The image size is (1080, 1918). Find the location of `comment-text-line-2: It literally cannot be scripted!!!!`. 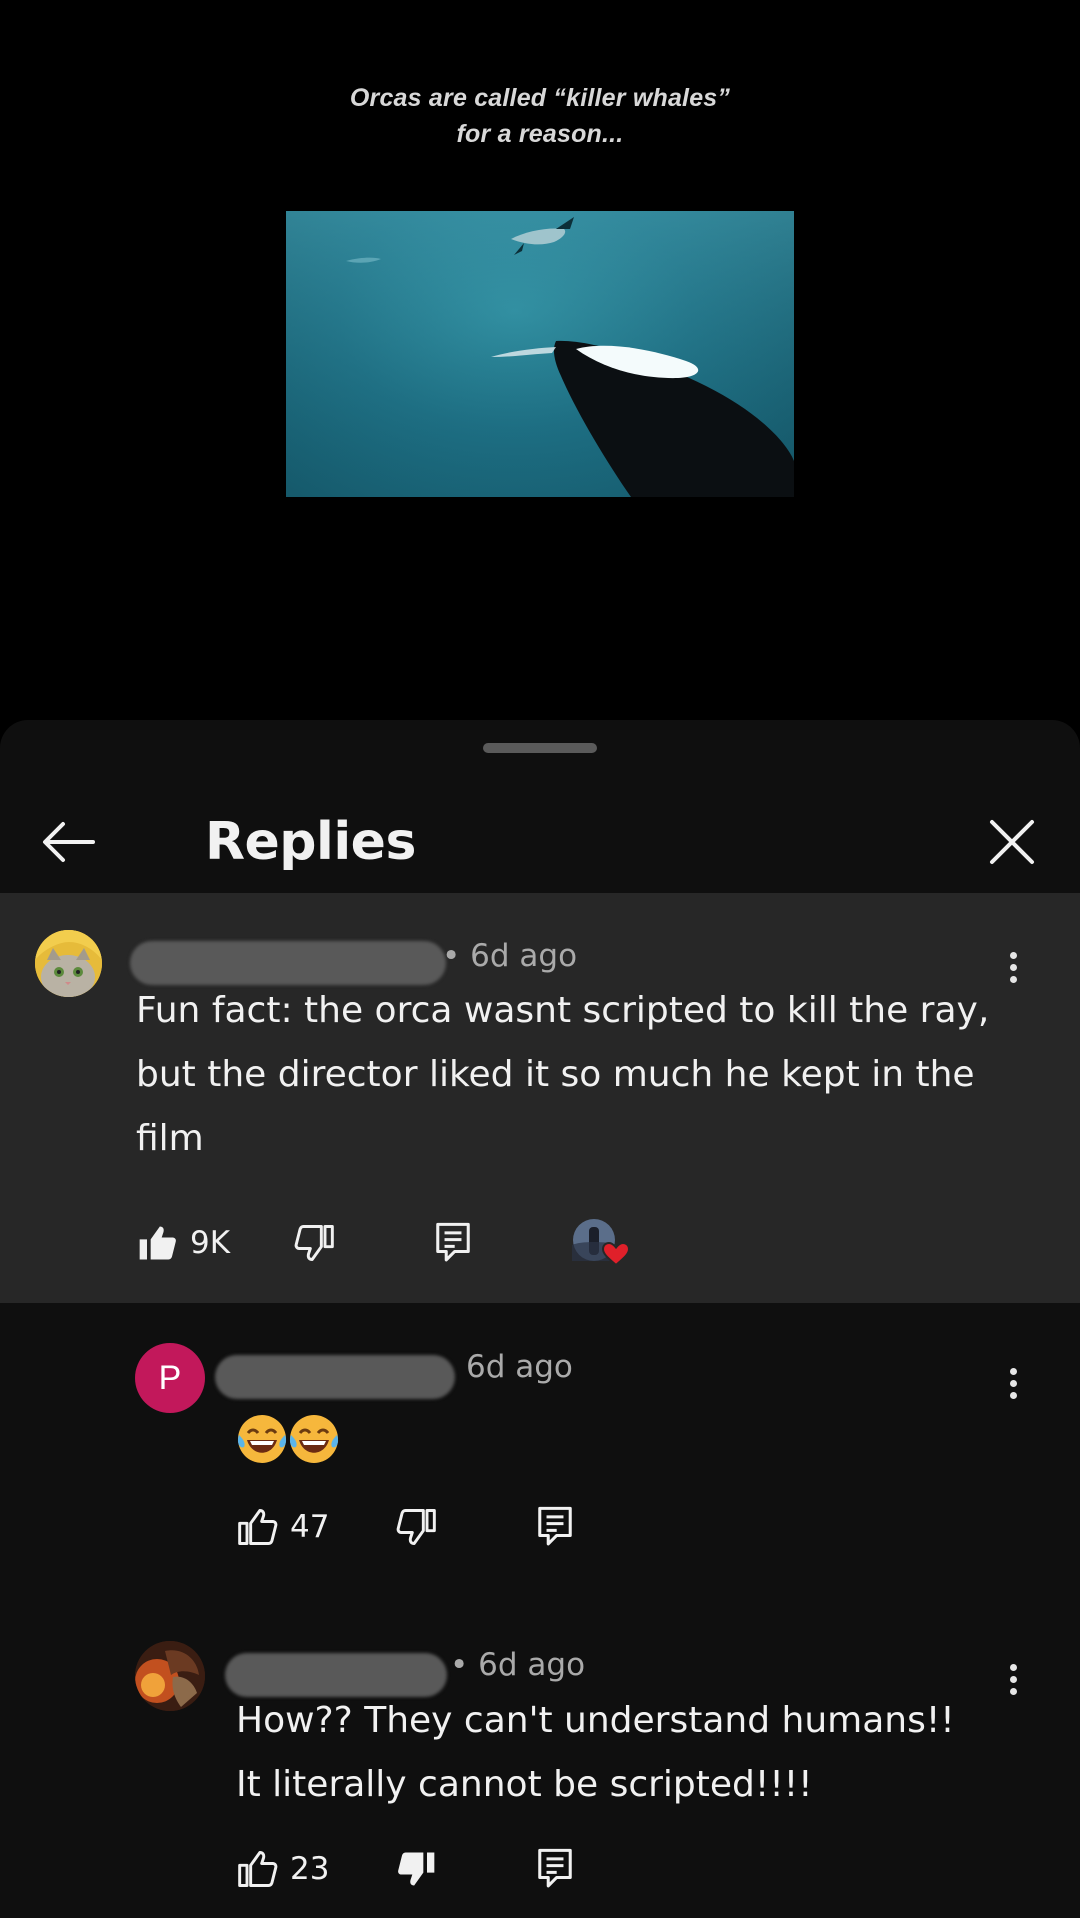

comment-text-line-2: It literally cannot be scripted!!!! is located at coordinates (524, 1784).